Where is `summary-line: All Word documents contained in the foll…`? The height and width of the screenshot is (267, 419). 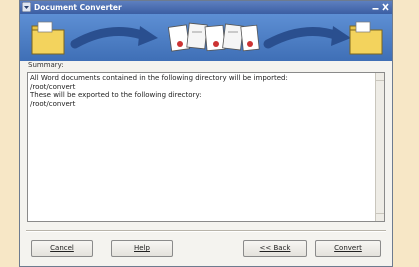
summary-line: All Word documents contained in the foll… is located at coordinates (159, 78).